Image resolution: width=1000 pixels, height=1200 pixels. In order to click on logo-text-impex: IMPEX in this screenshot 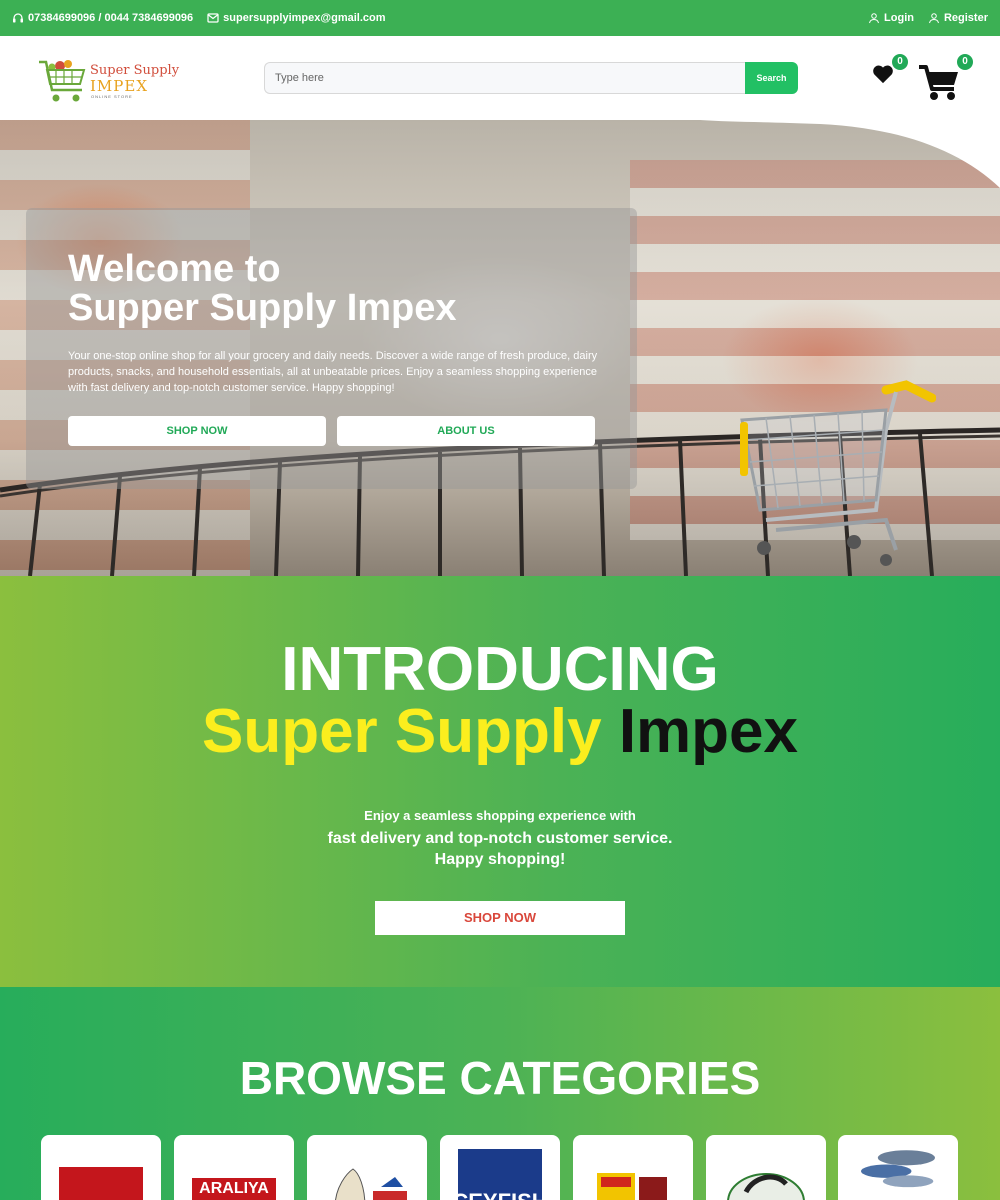, I will do `click(119, 86)`.